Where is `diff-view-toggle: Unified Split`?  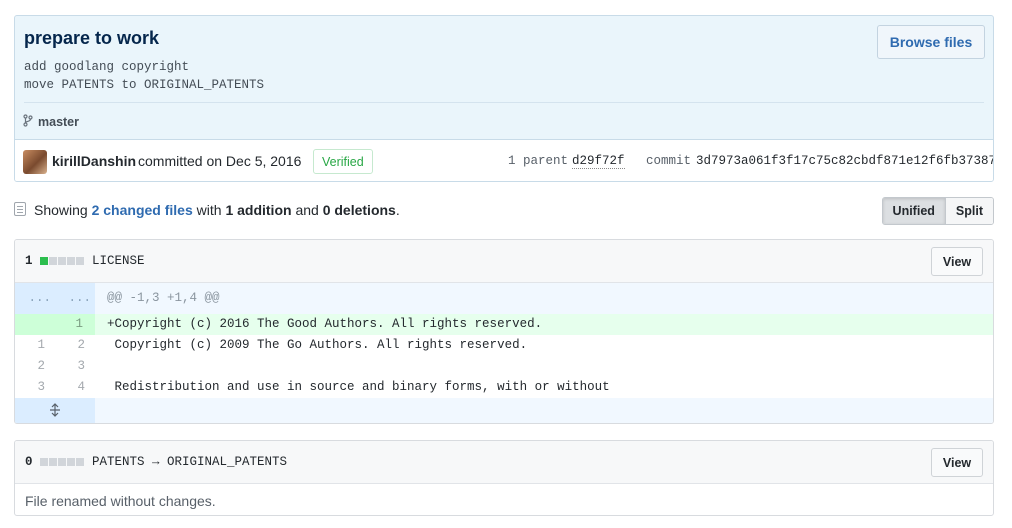
diff-view-toggle: Unified Split is located at coordinates (937, 211).